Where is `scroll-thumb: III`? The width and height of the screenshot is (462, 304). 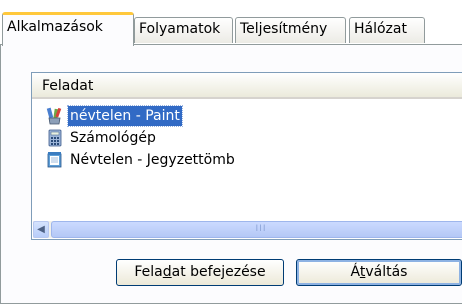 scroll-thumb: III is located at coordinates (256, 229).